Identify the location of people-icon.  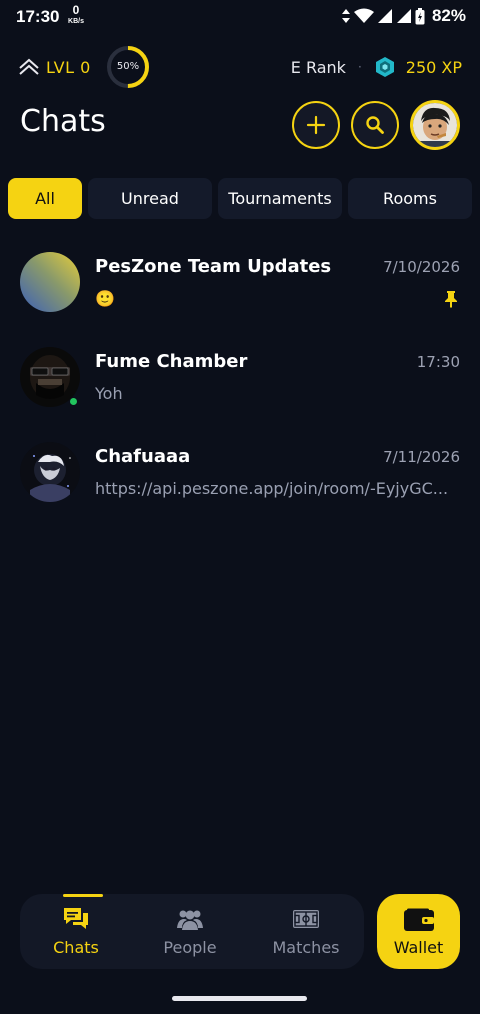
(190, 920).